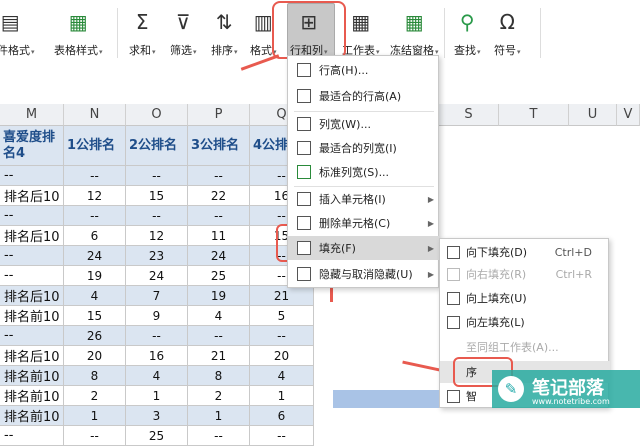 Image resolution: width=640 pixels, height=446 pixels. Describe the element at coordinates (364, 96) in the screenshot. I see `menu-item-autofit-row: 最适合的行高(A)` at that location.